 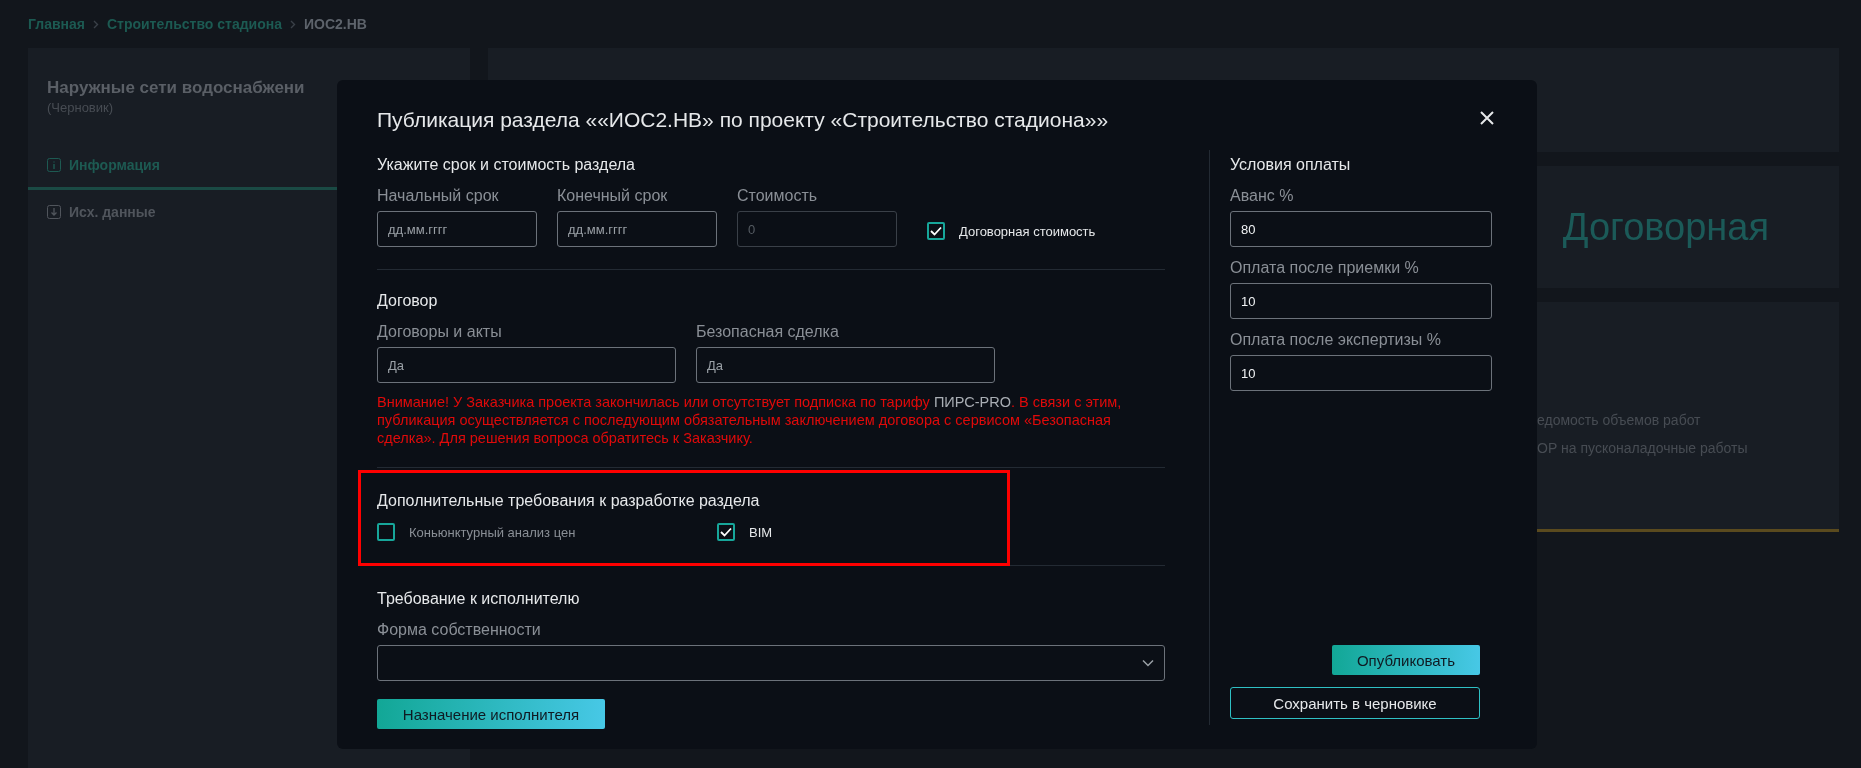 What do you see at coordinates (613, 196) in the screenshot?
I see `field-label: Конечный срок` at bounding box center [613, 196].